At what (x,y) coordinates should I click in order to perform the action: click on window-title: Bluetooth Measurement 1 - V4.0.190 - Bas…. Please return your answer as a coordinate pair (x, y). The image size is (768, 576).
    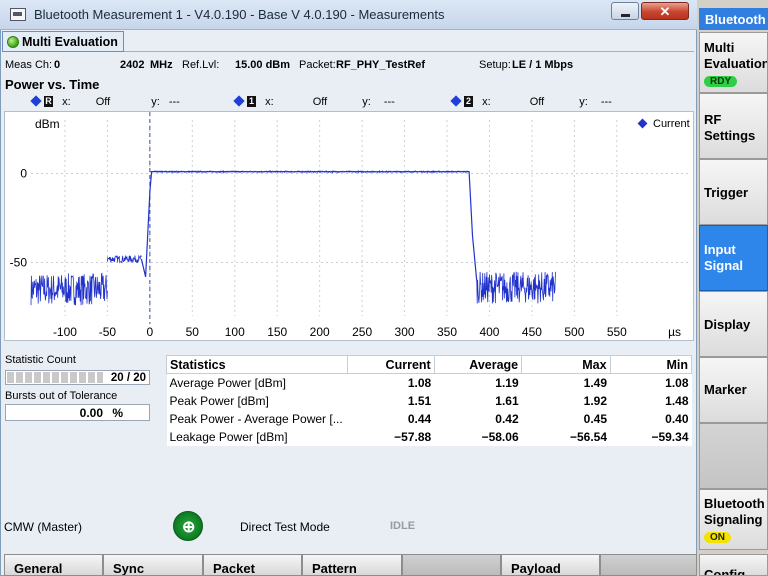
    Looking at the image, I should click on (239, 14).